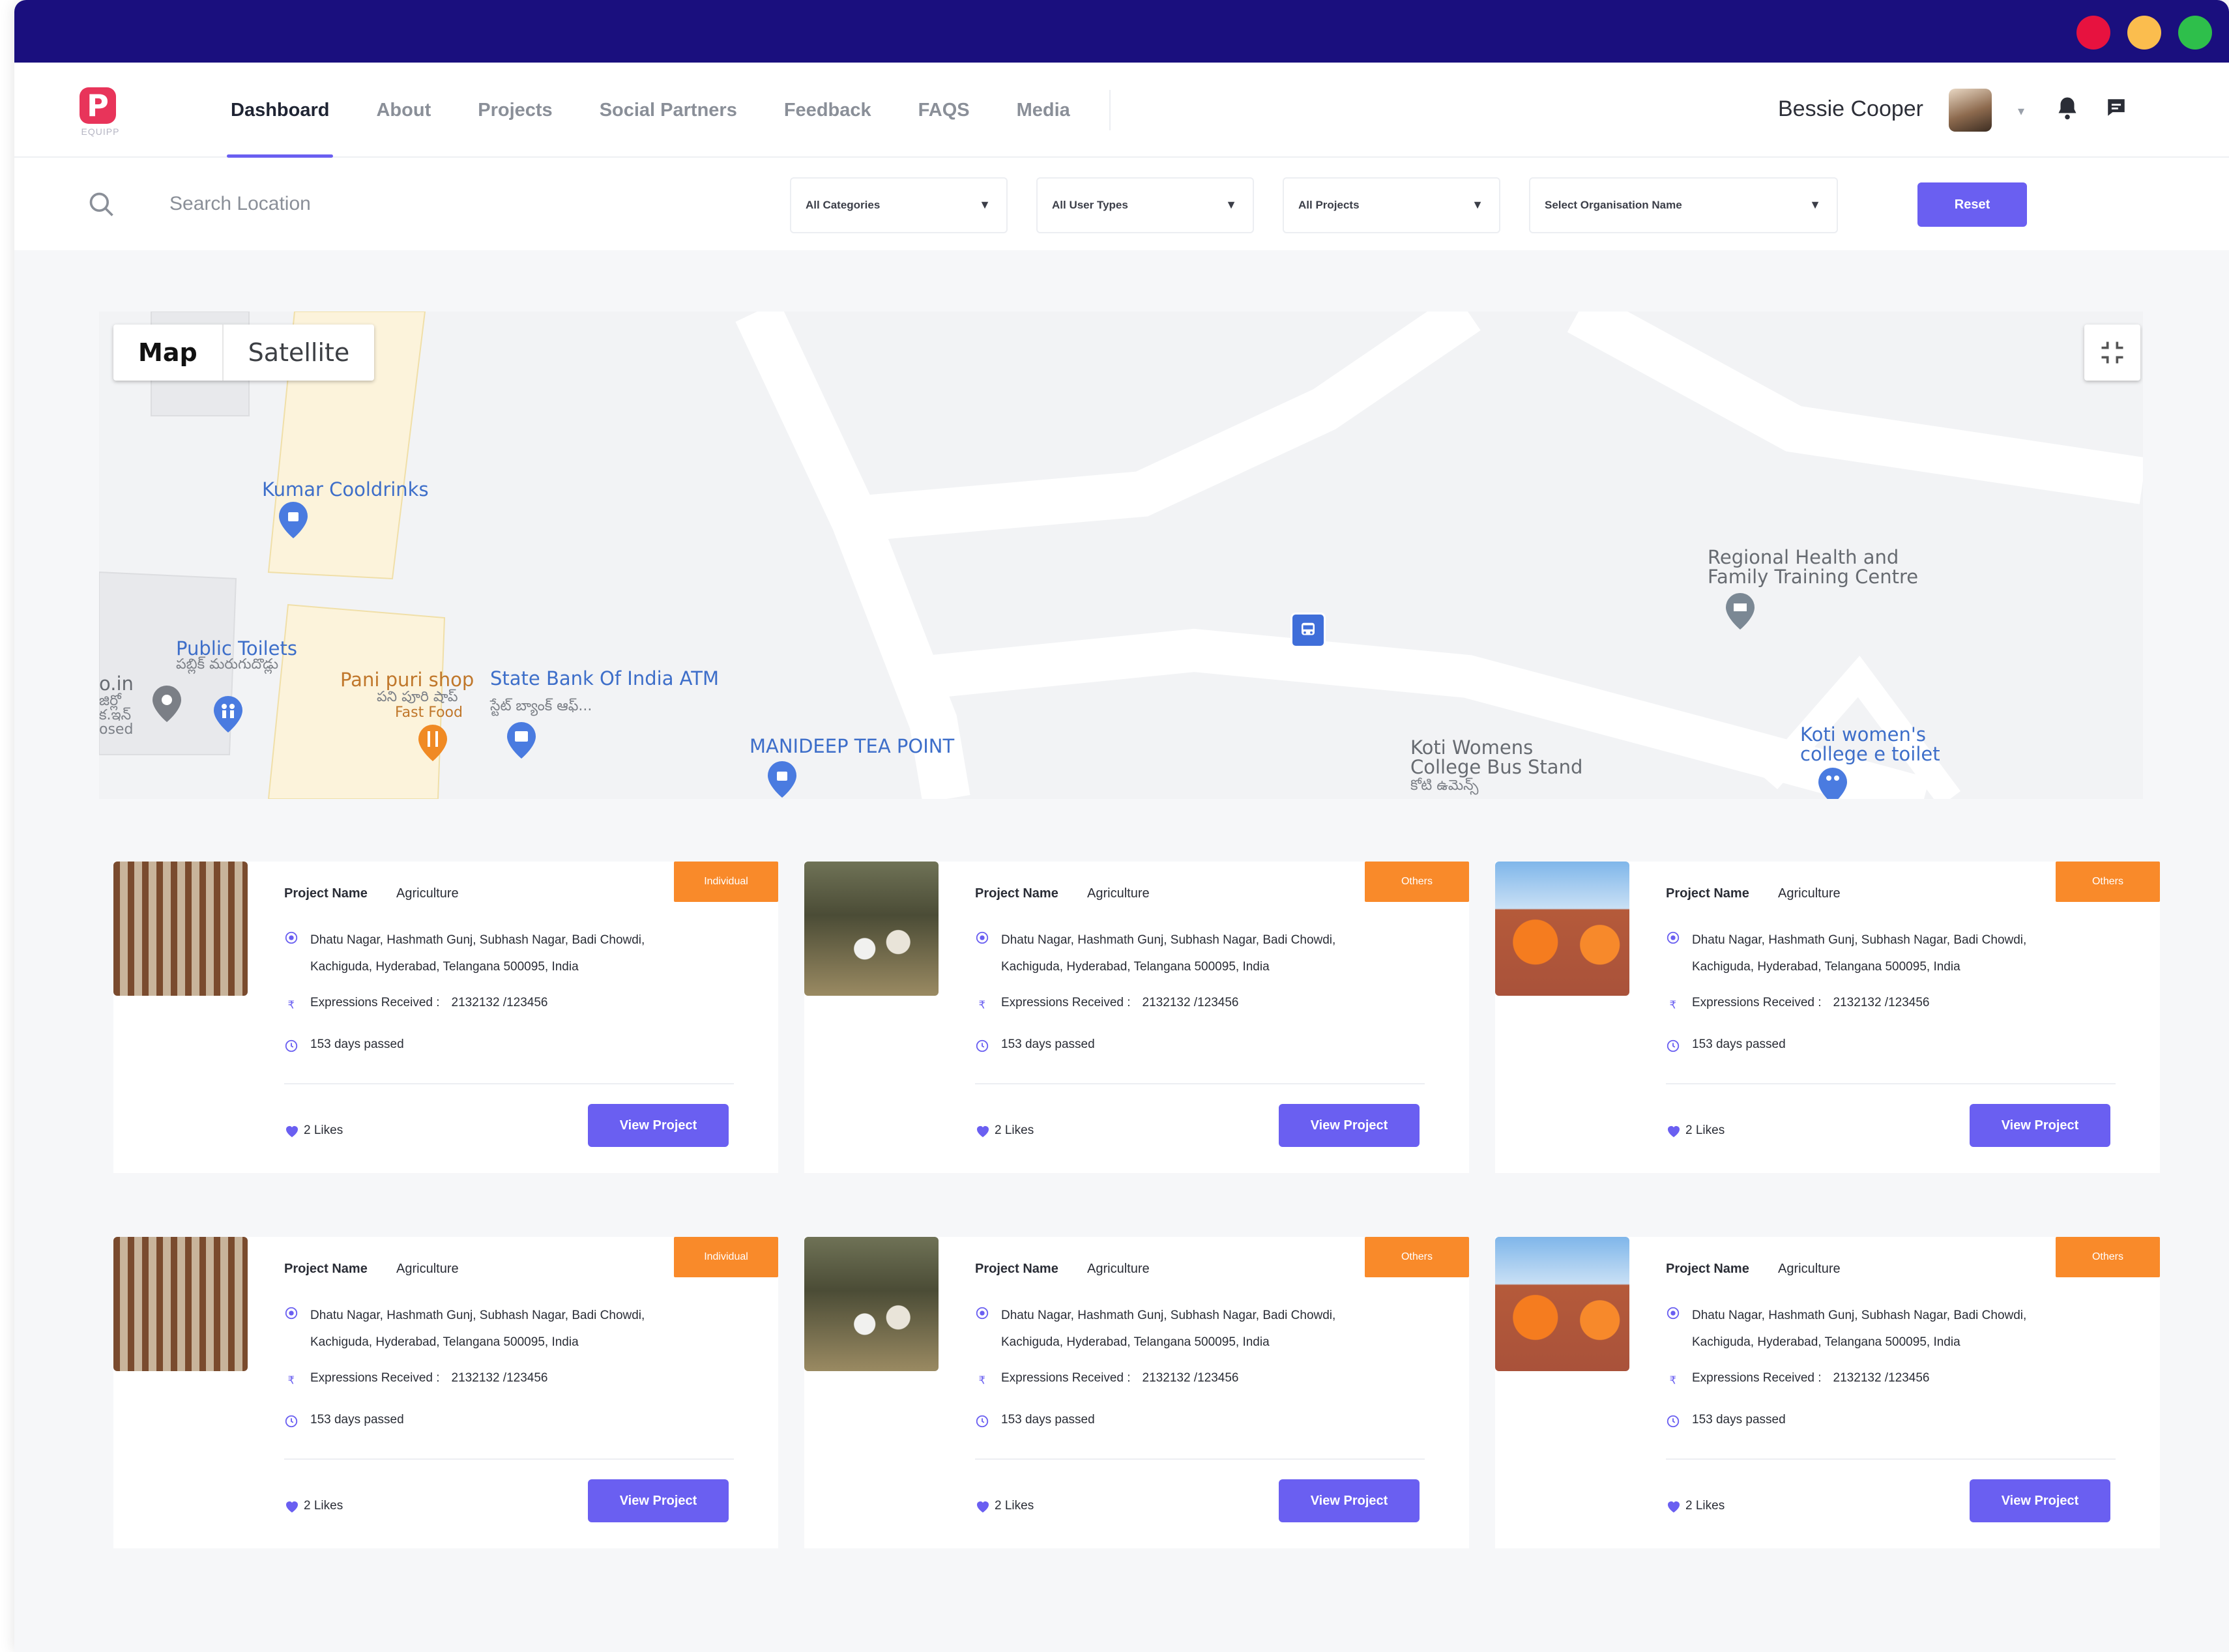 This screenshot has width=2229, height=1652. Describe the element at coordinates (1496, 767) in the screenshot. I see `poi-koti-bus-stand-line2: College Bus Stand` at that location.